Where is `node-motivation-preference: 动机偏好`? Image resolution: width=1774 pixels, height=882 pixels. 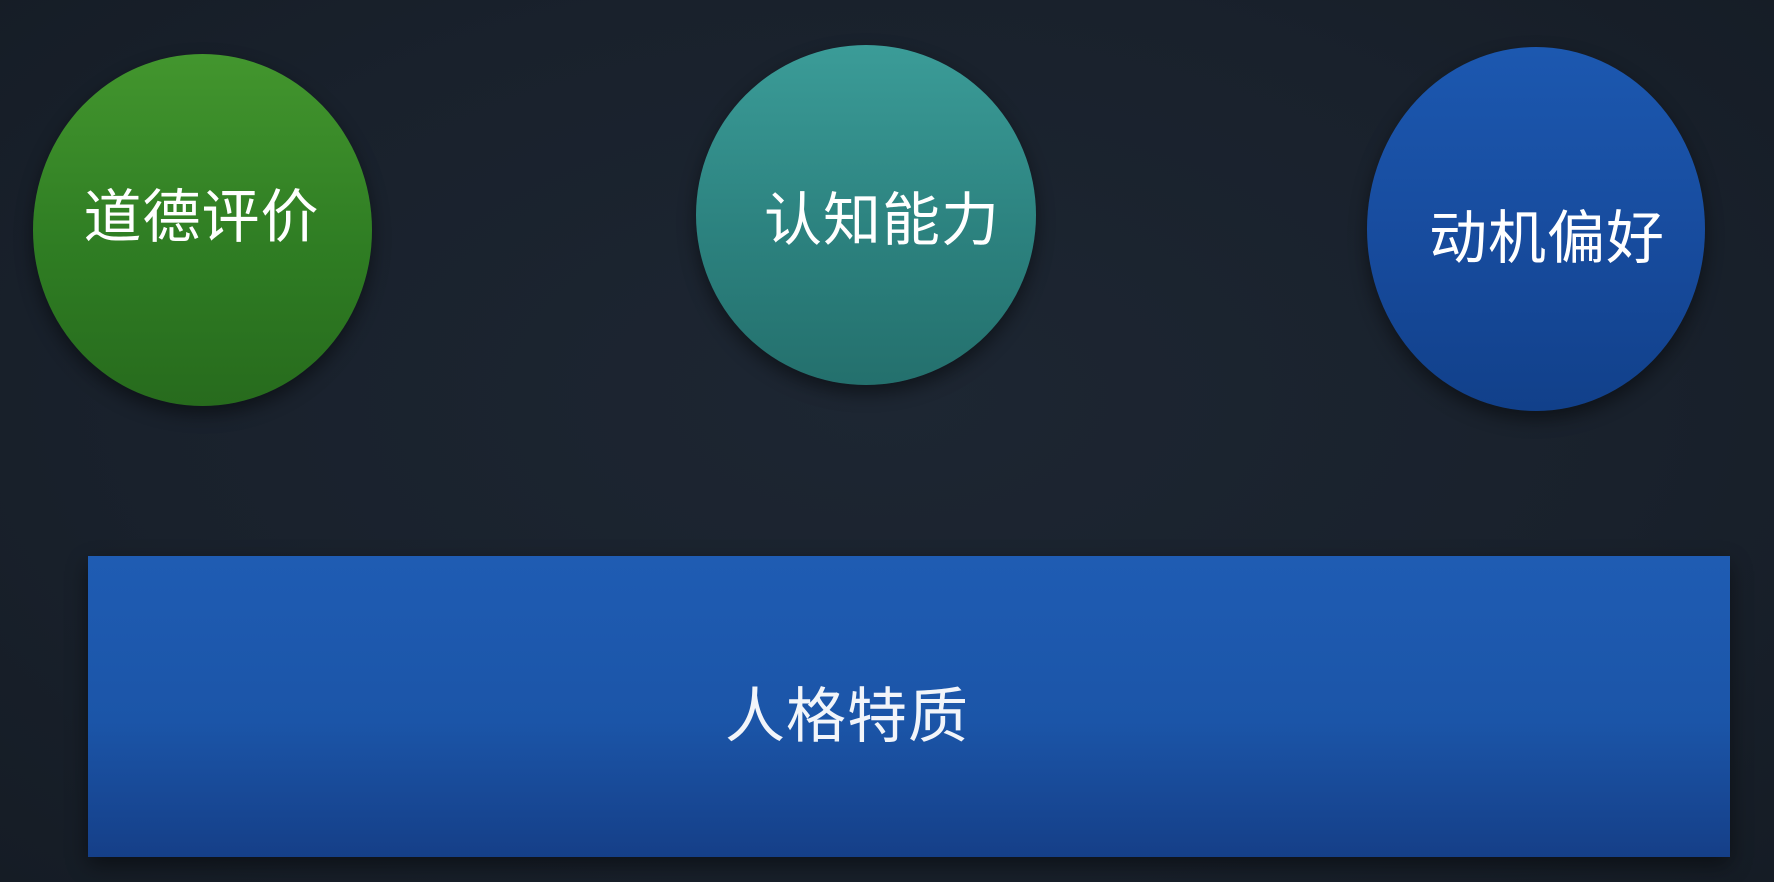
node-motivation-preference: 动机偏好 is located at coordinates (1536, 229).